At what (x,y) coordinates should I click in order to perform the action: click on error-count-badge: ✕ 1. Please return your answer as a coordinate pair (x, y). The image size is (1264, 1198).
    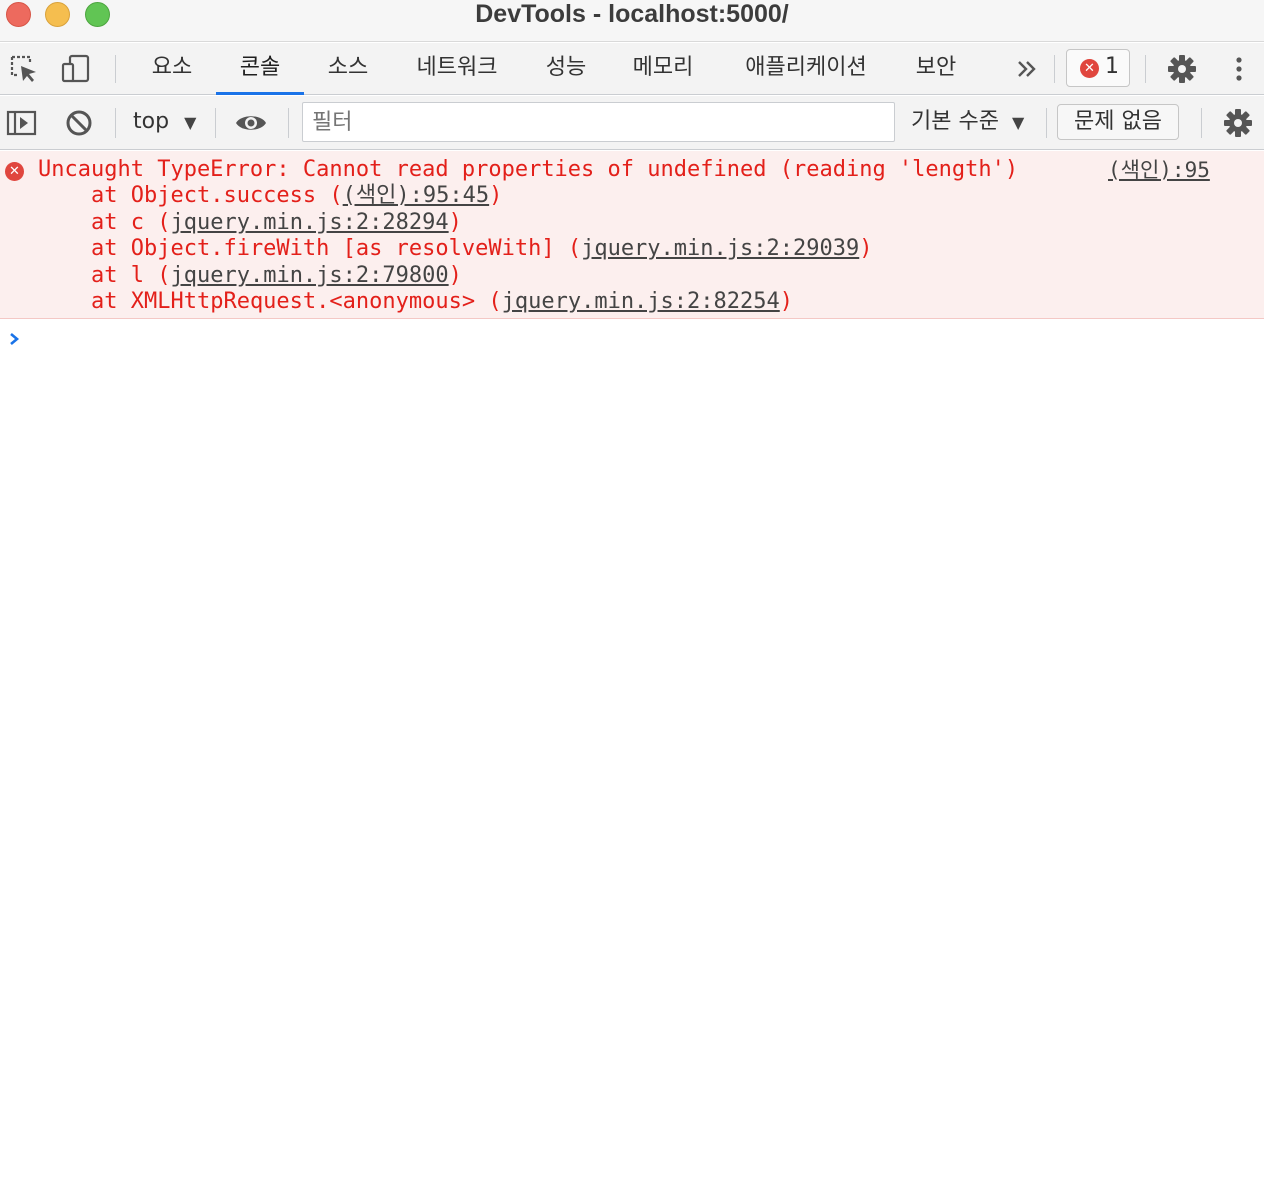
    Looking at the image, I should click on (1098, 68).